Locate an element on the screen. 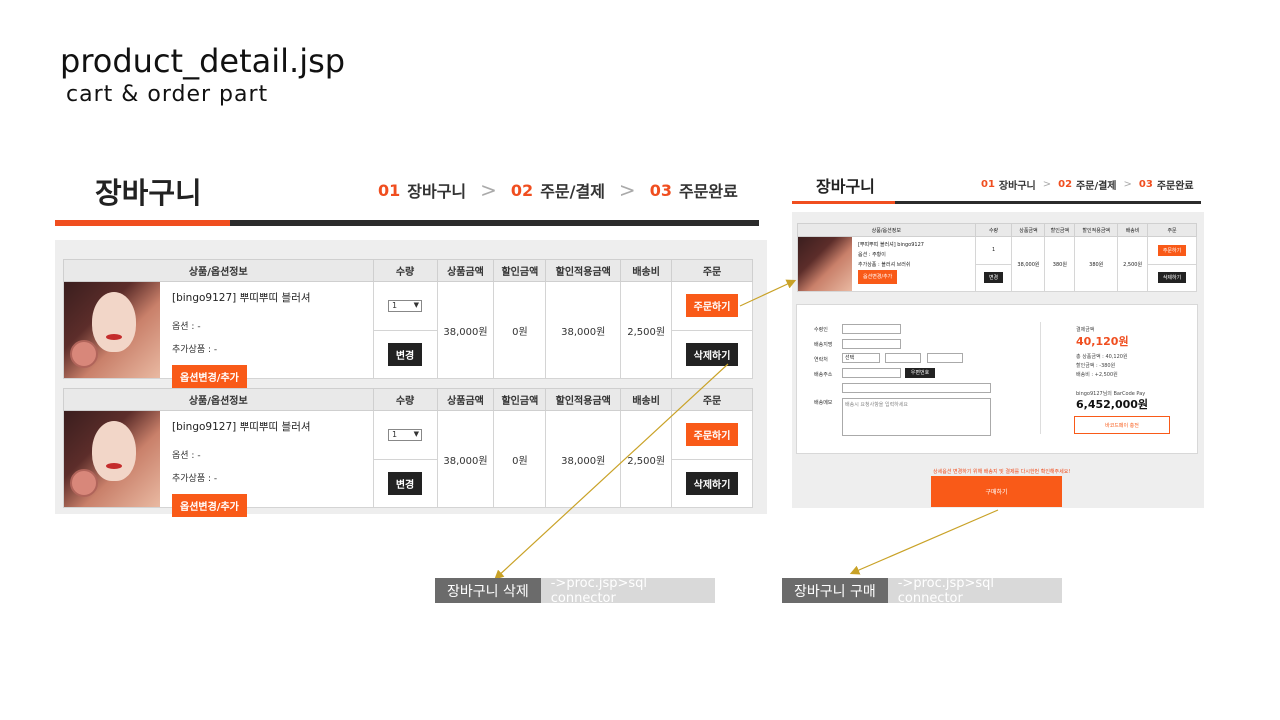 This screenshot has width=1280, height=720. pay-discount-line: 할인금액 : -380원 is located at coordinates (1096, 366).